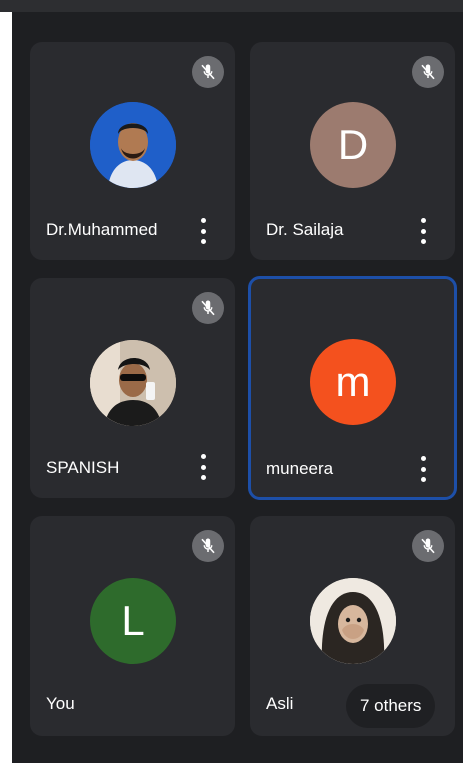  Describe the element at coordinates (83, 467) in the screenshot. I see `participant-name: SPANISH` at that location.